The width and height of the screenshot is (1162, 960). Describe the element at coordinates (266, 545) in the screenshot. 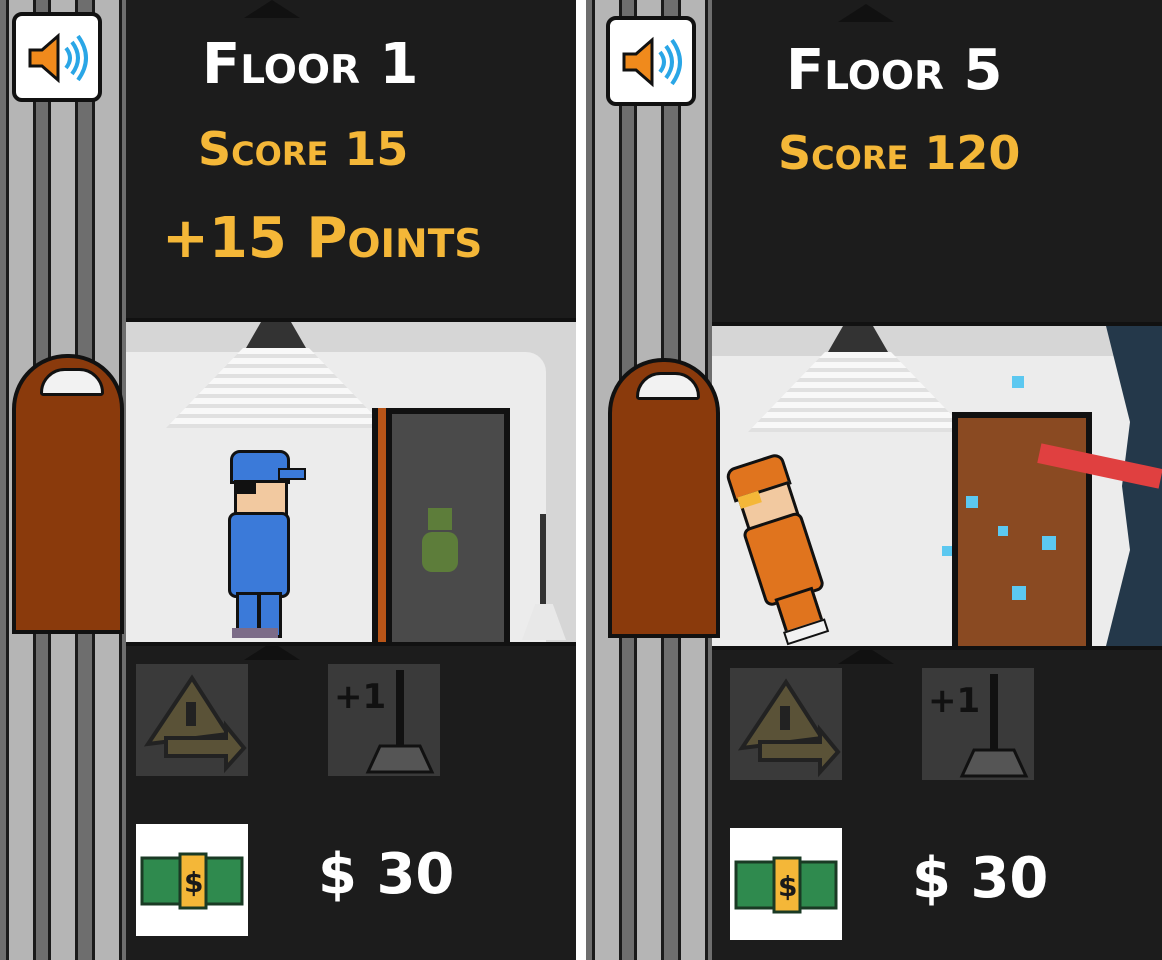

I see `player-character` at that location.